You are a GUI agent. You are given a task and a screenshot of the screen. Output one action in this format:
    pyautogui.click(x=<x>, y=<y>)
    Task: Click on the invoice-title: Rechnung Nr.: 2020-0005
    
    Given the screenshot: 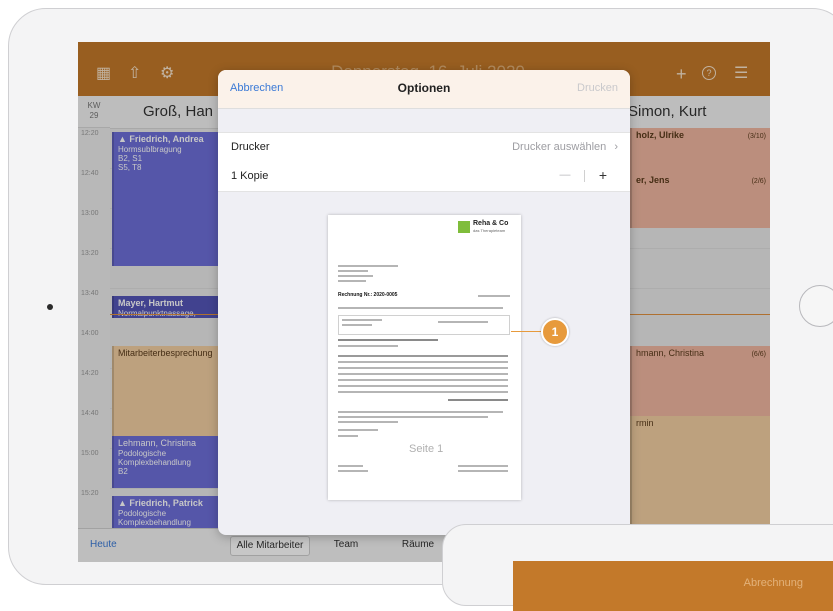 What is the action you would take?
    pyautogui.click(x=368, y=295)
    